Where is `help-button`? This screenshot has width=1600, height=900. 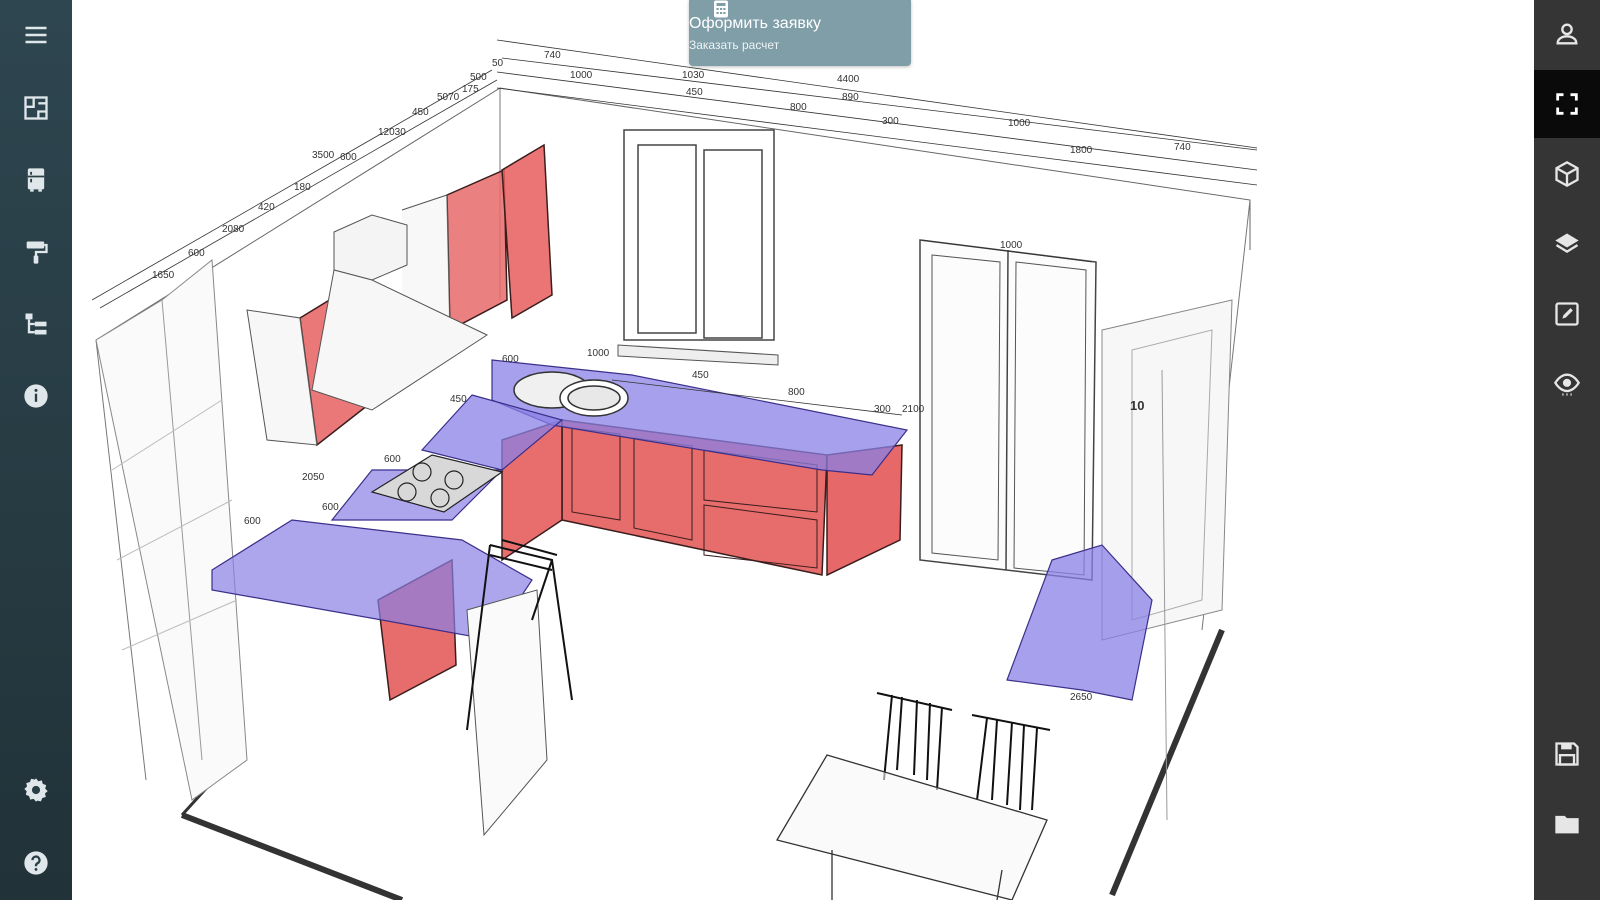 help-button is located at coordinates (36, 863).